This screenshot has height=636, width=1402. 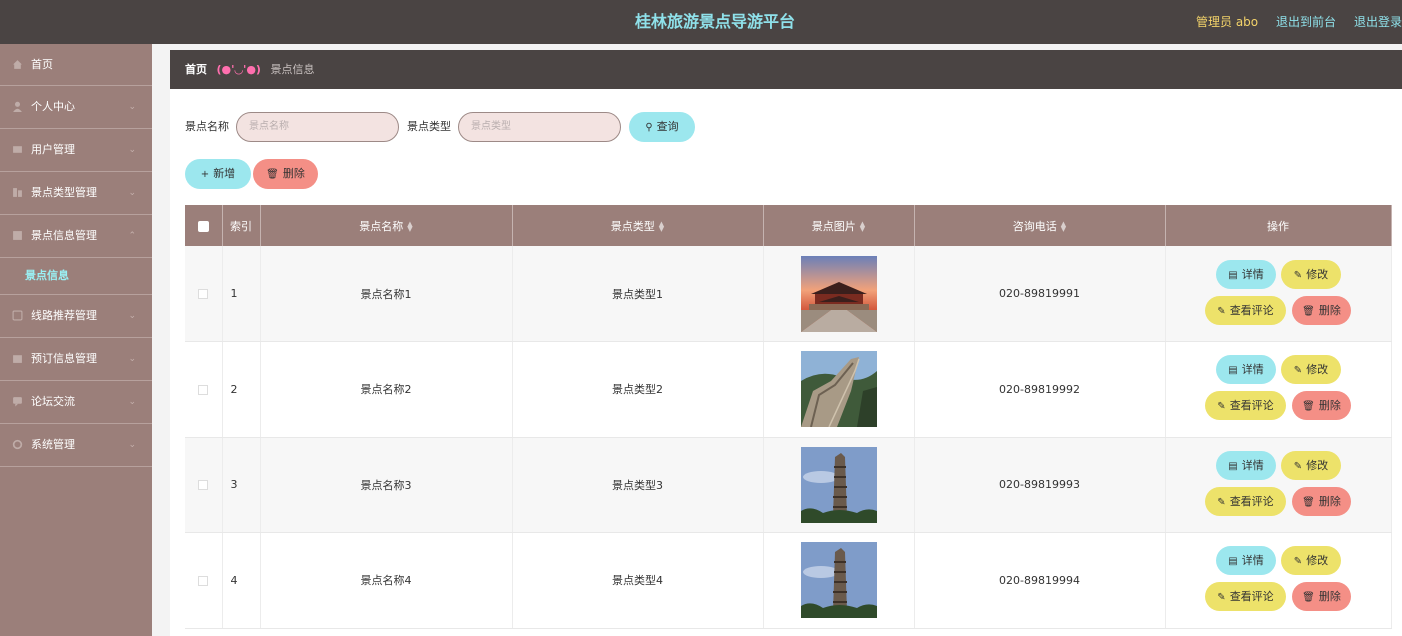 What do you see at coordinates (285, 174) in the screenshot?
I see `batch-delete-button: 🗑 删除` at bounding box center [285, 174].